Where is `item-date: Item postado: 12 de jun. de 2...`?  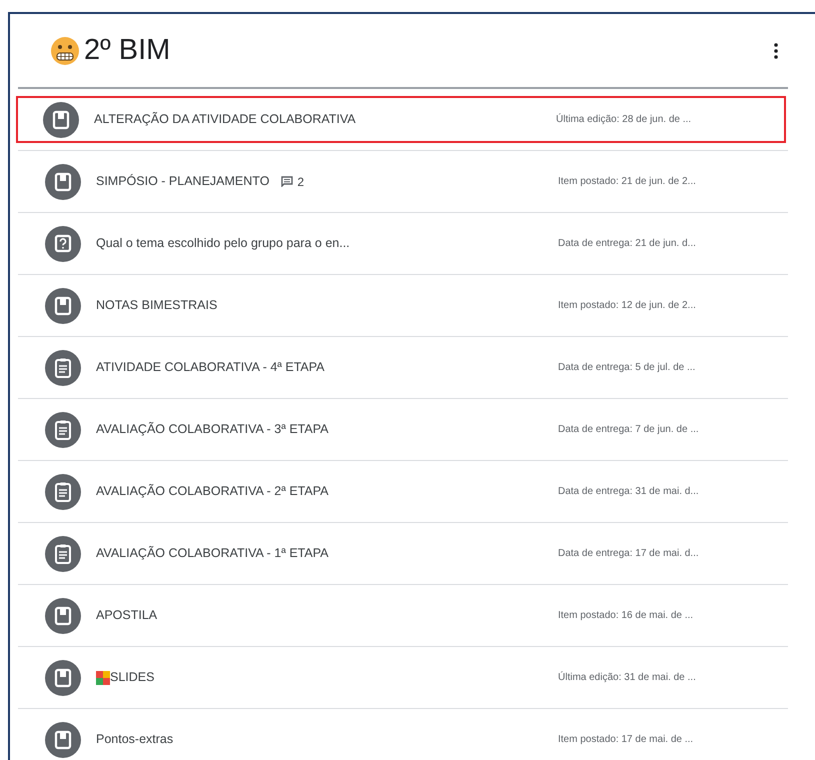 item-date: Item postado: 12 de jun. de 2... is located at coordinates (627, 306).